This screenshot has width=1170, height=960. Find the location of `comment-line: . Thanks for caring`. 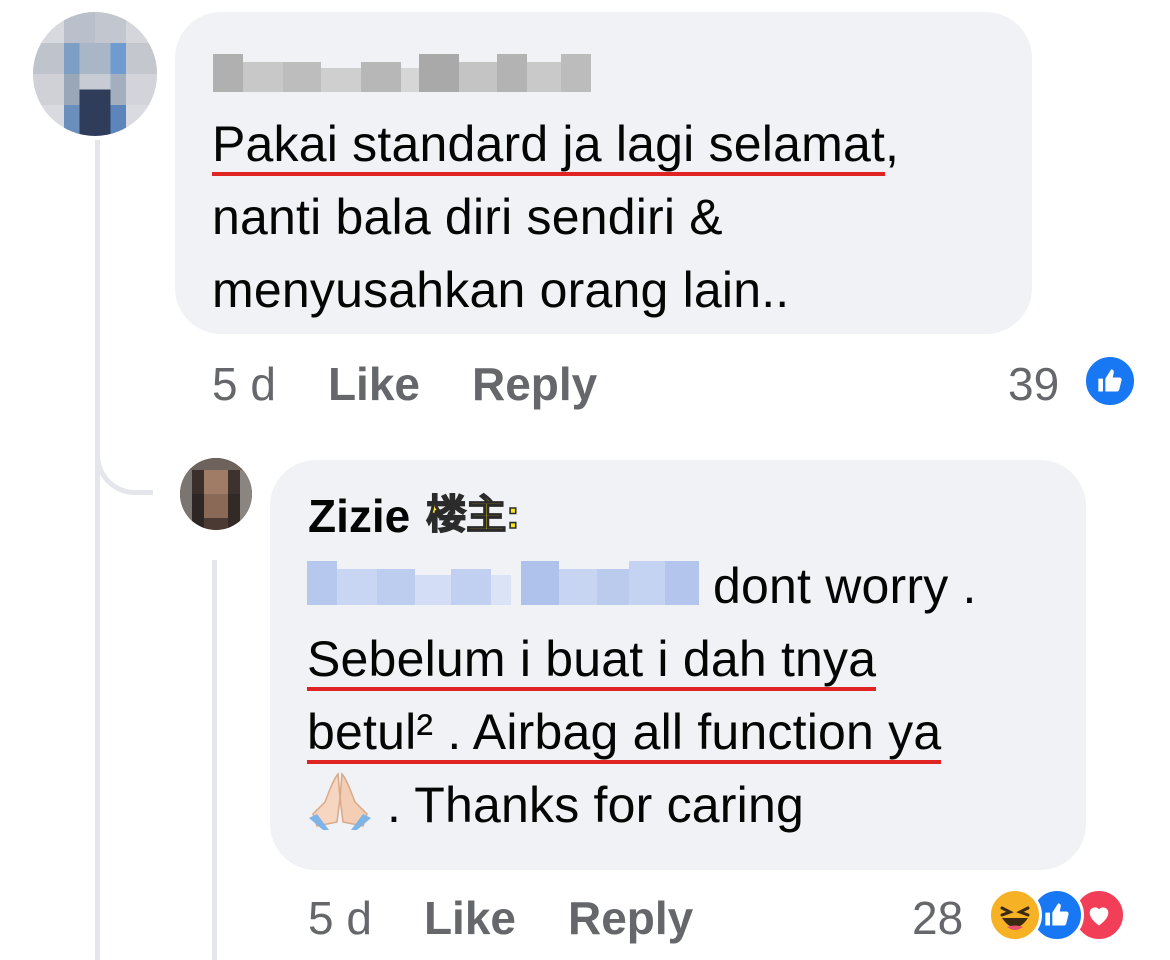

comment-line: . Thanks for caring is located at coordinates (642, 805).